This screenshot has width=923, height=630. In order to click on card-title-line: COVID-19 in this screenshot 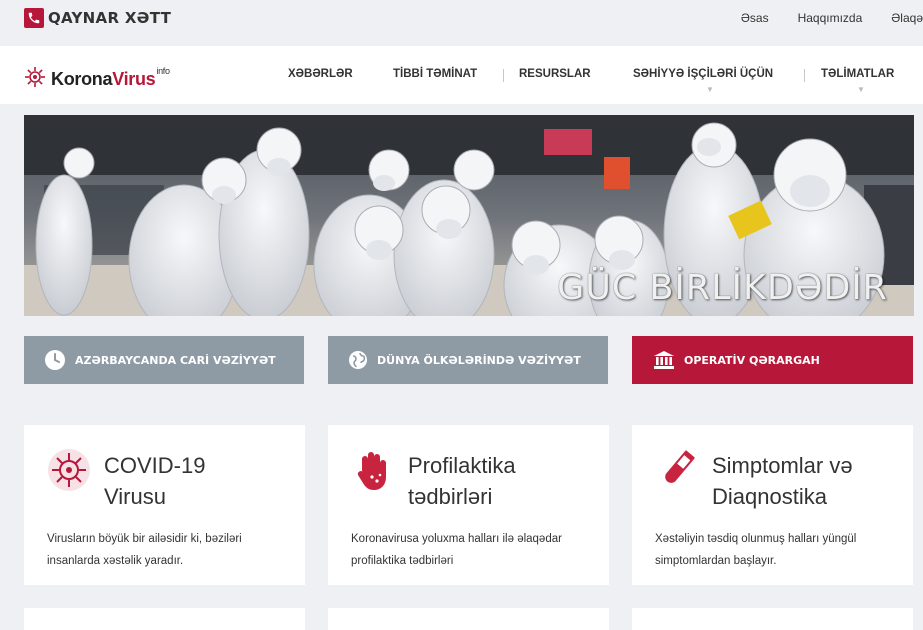, I will do `click(155, 465)`.